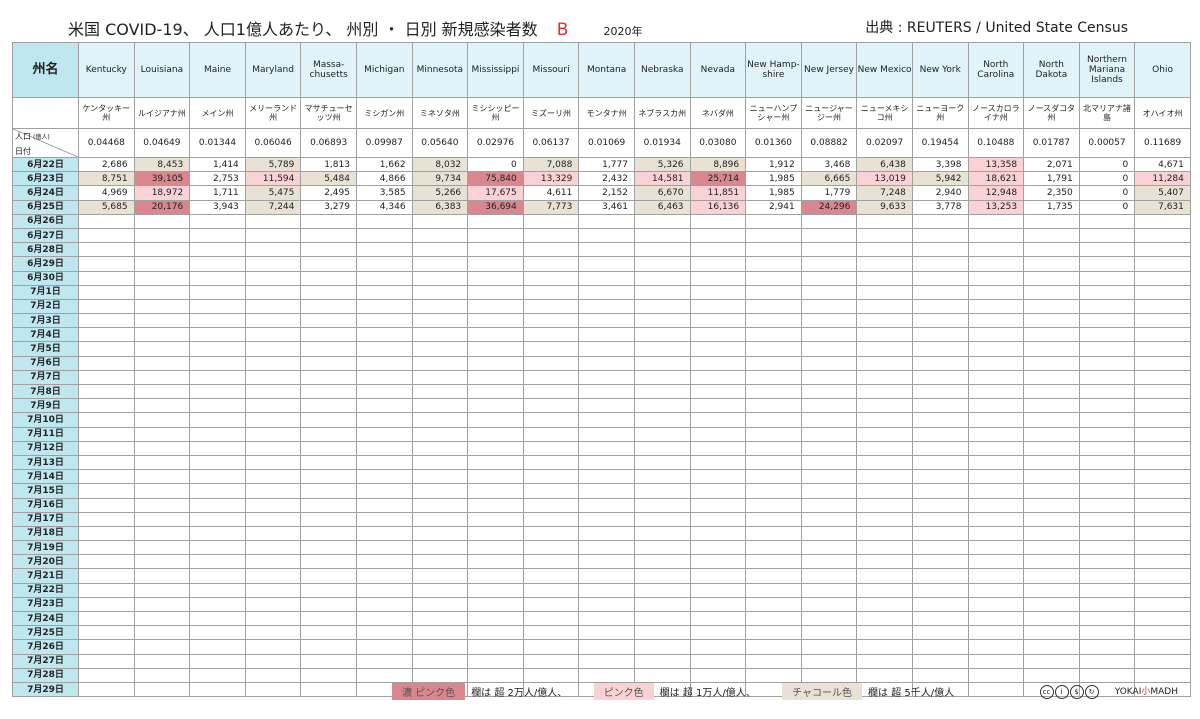 The height and width of the screenshot is (719, 1200). I want to click on date-cell: 7月14日, so click(45, 477).